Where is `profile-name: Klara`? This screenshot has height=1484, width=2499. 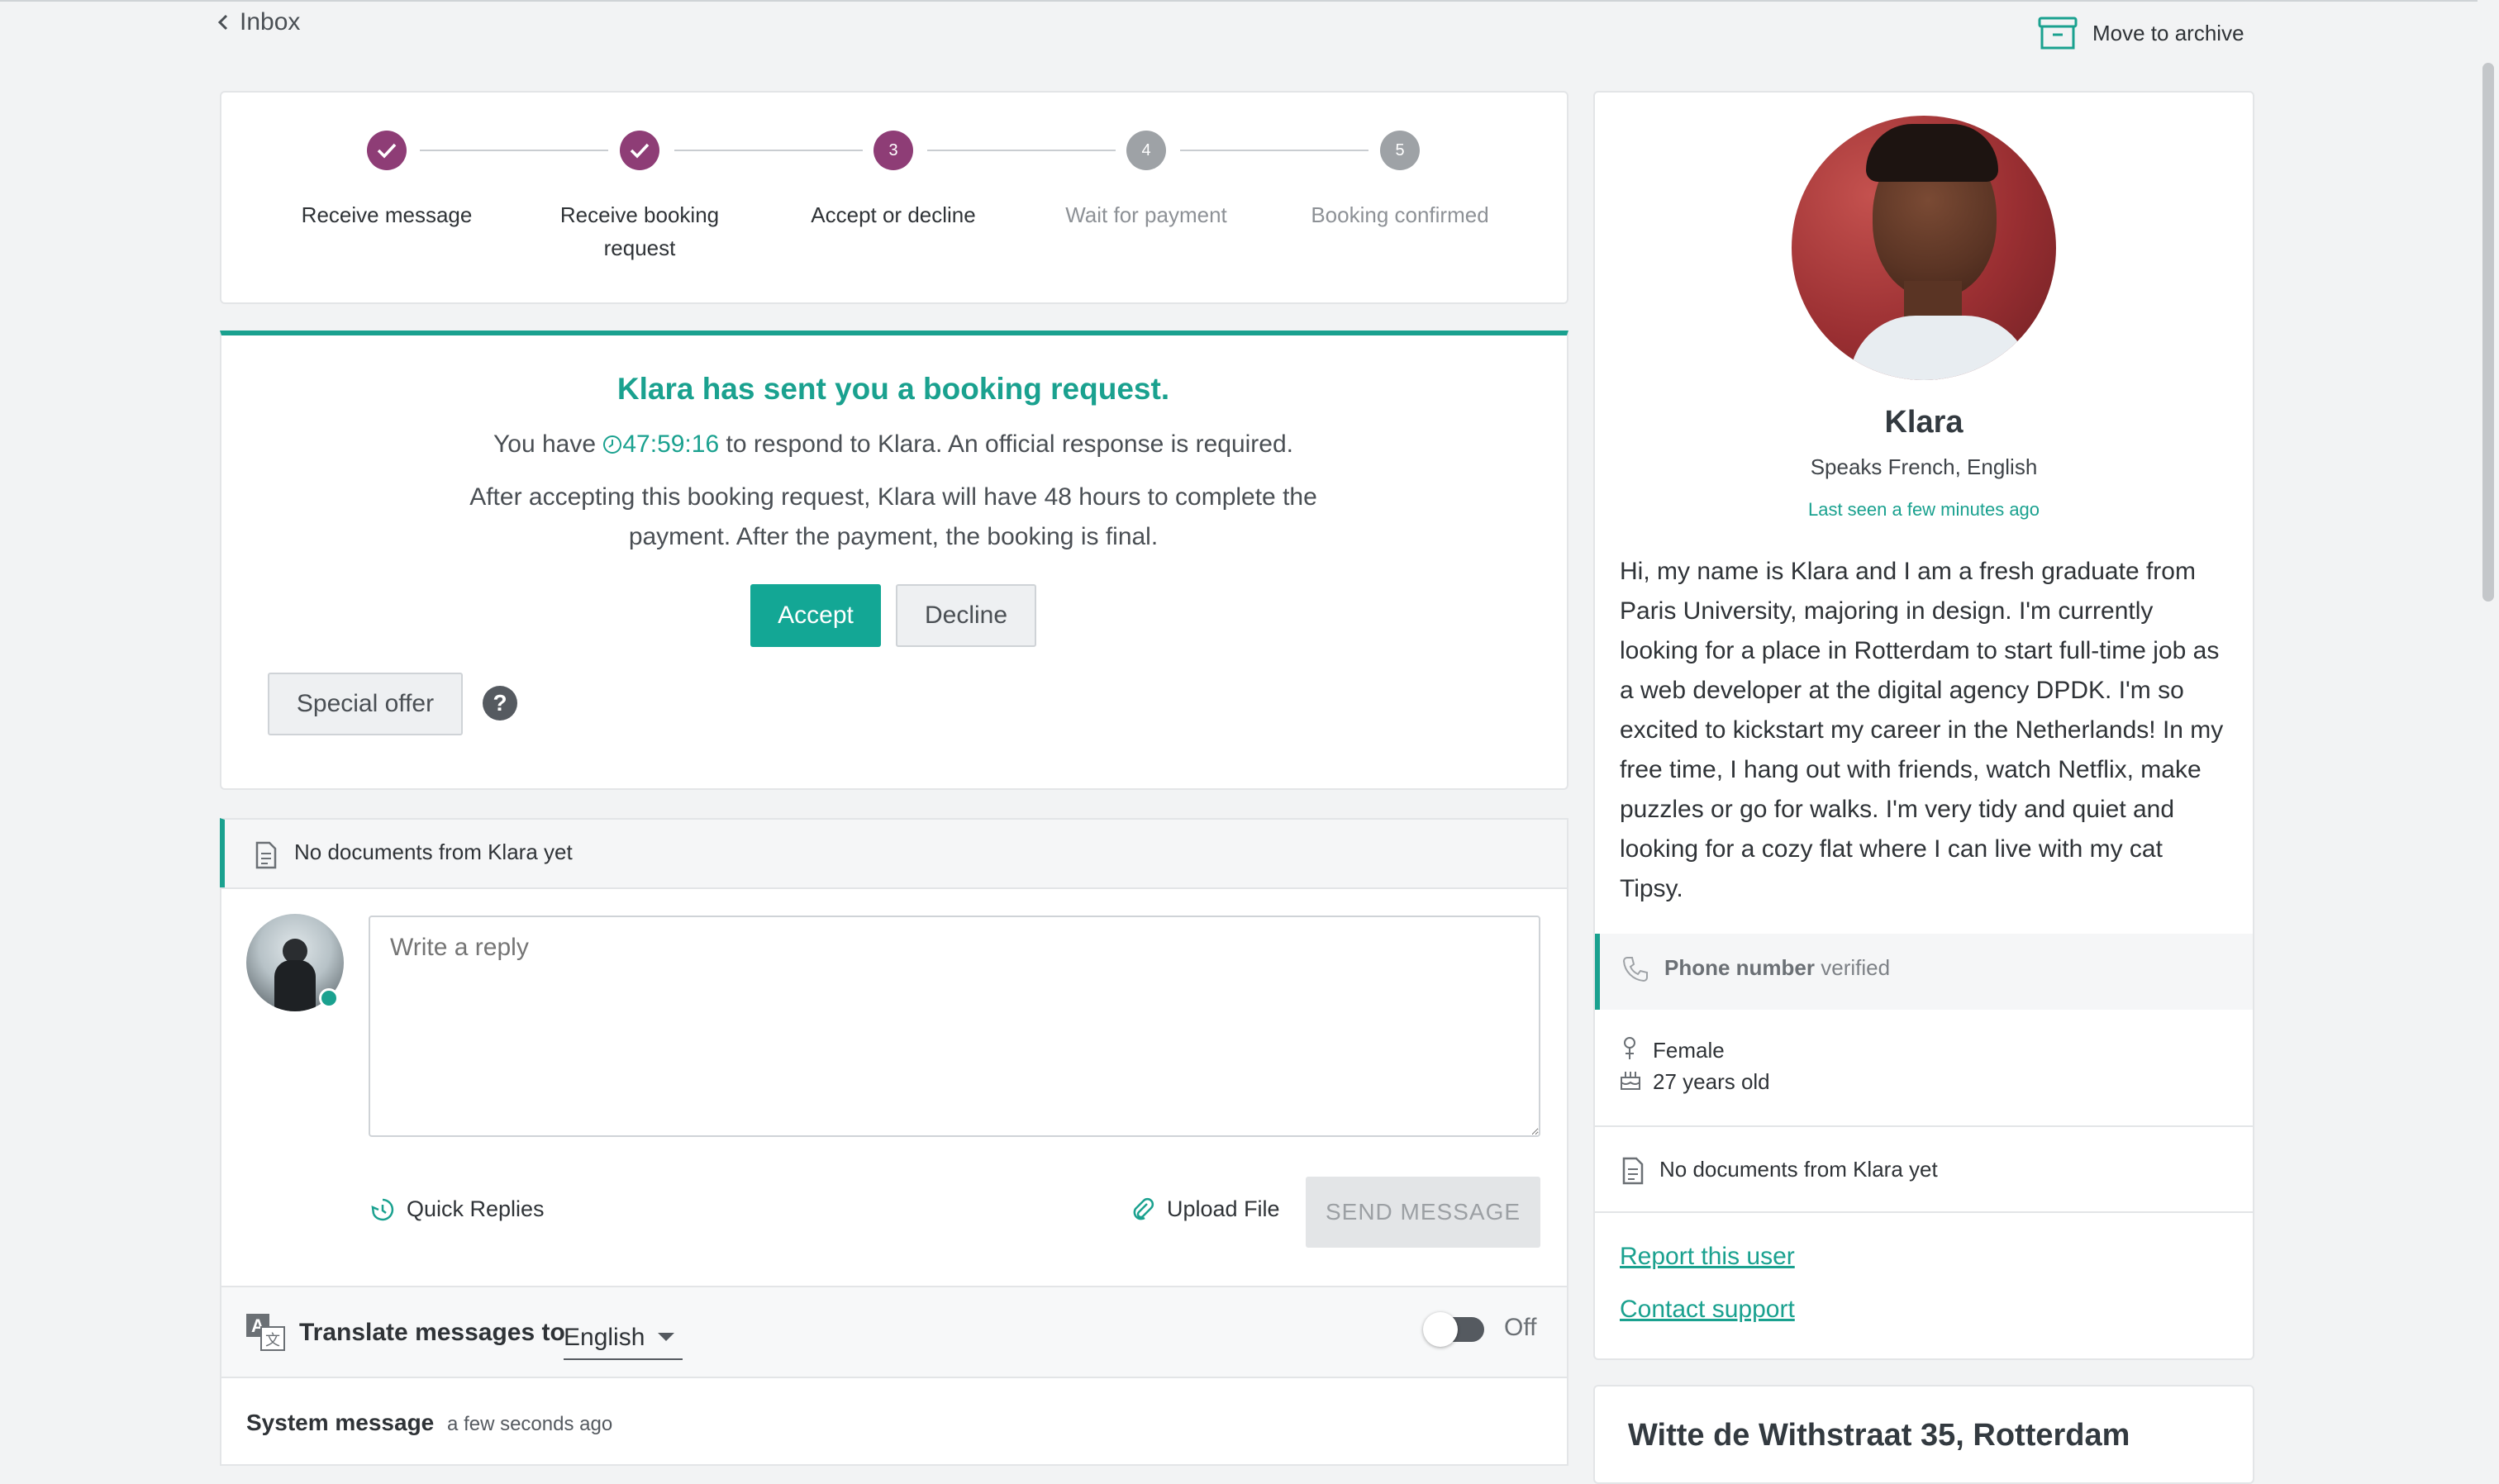 profile-name: Klara is located at coordinates (1923, 422).